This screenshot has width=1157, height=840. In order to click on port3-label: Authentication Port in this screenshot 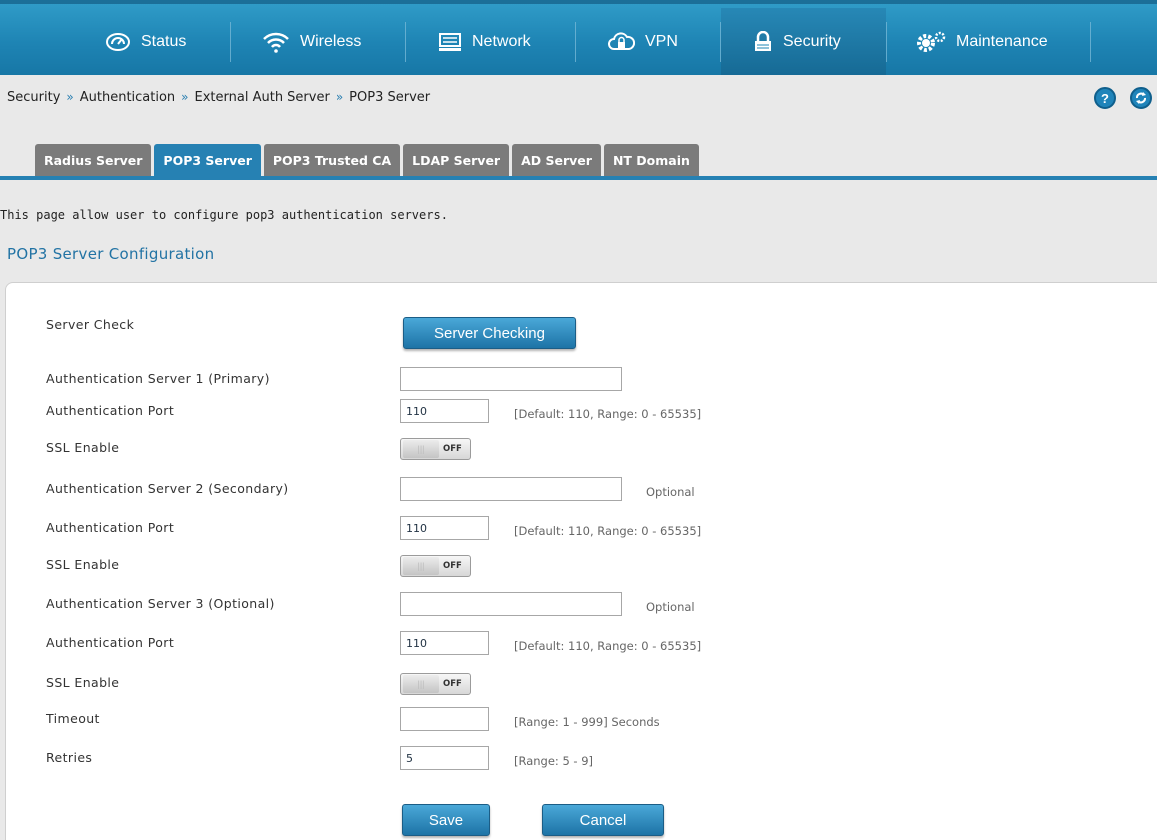, I will do `click(110, 642)`.